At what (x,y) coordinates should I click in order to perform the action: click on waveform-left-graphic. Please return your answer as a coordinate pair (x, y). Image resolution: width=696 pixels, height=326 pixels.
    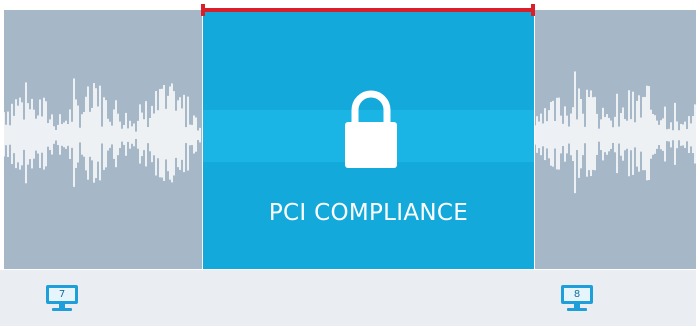
    Looking at the image, I should click on (102, 132).